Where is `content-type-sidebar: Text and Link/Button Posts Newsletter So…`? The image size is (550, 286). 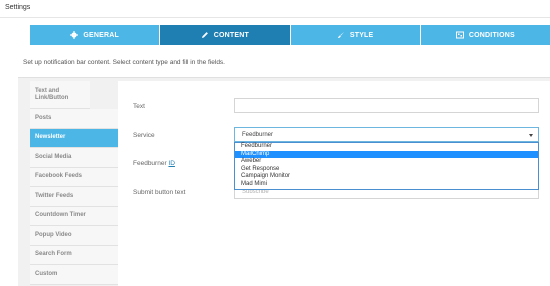
content-type-sidebar: Text and Link/Button Posts Newsletter So… is located at coordinates (76, 183).